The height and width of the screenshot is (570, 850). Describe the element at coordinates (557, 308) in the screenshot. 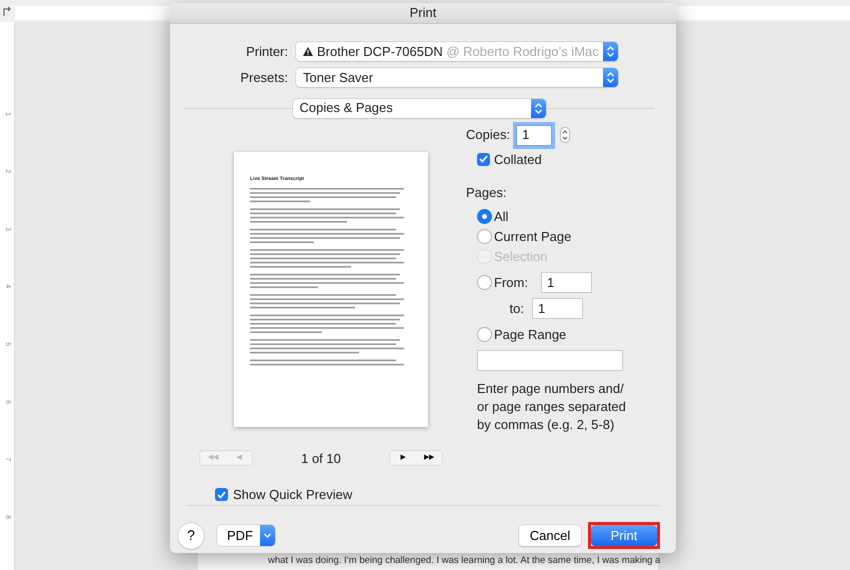

I see `to-field: 1` at that location.